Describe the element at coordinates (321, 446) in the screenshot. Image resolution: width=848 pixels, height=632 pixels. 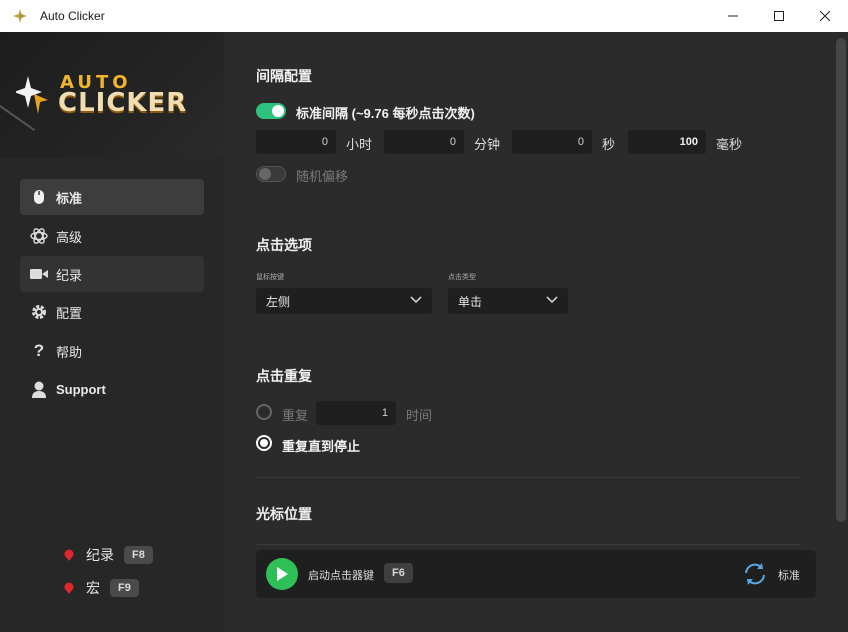
I see `repeat-until-stop-label: 重复直到停止` at that location.